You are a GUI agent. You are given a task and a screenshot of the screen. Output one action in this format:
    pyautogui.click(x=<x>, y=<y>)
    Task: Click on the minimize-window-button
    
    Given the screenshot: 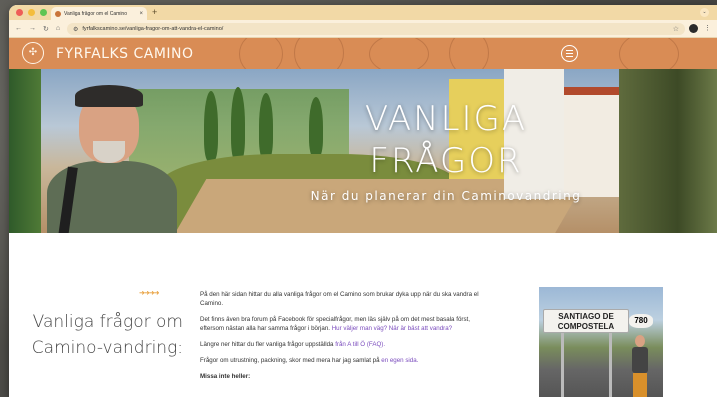 What is the action you would take?
    pyautogui.click(x=31, y=12)
    